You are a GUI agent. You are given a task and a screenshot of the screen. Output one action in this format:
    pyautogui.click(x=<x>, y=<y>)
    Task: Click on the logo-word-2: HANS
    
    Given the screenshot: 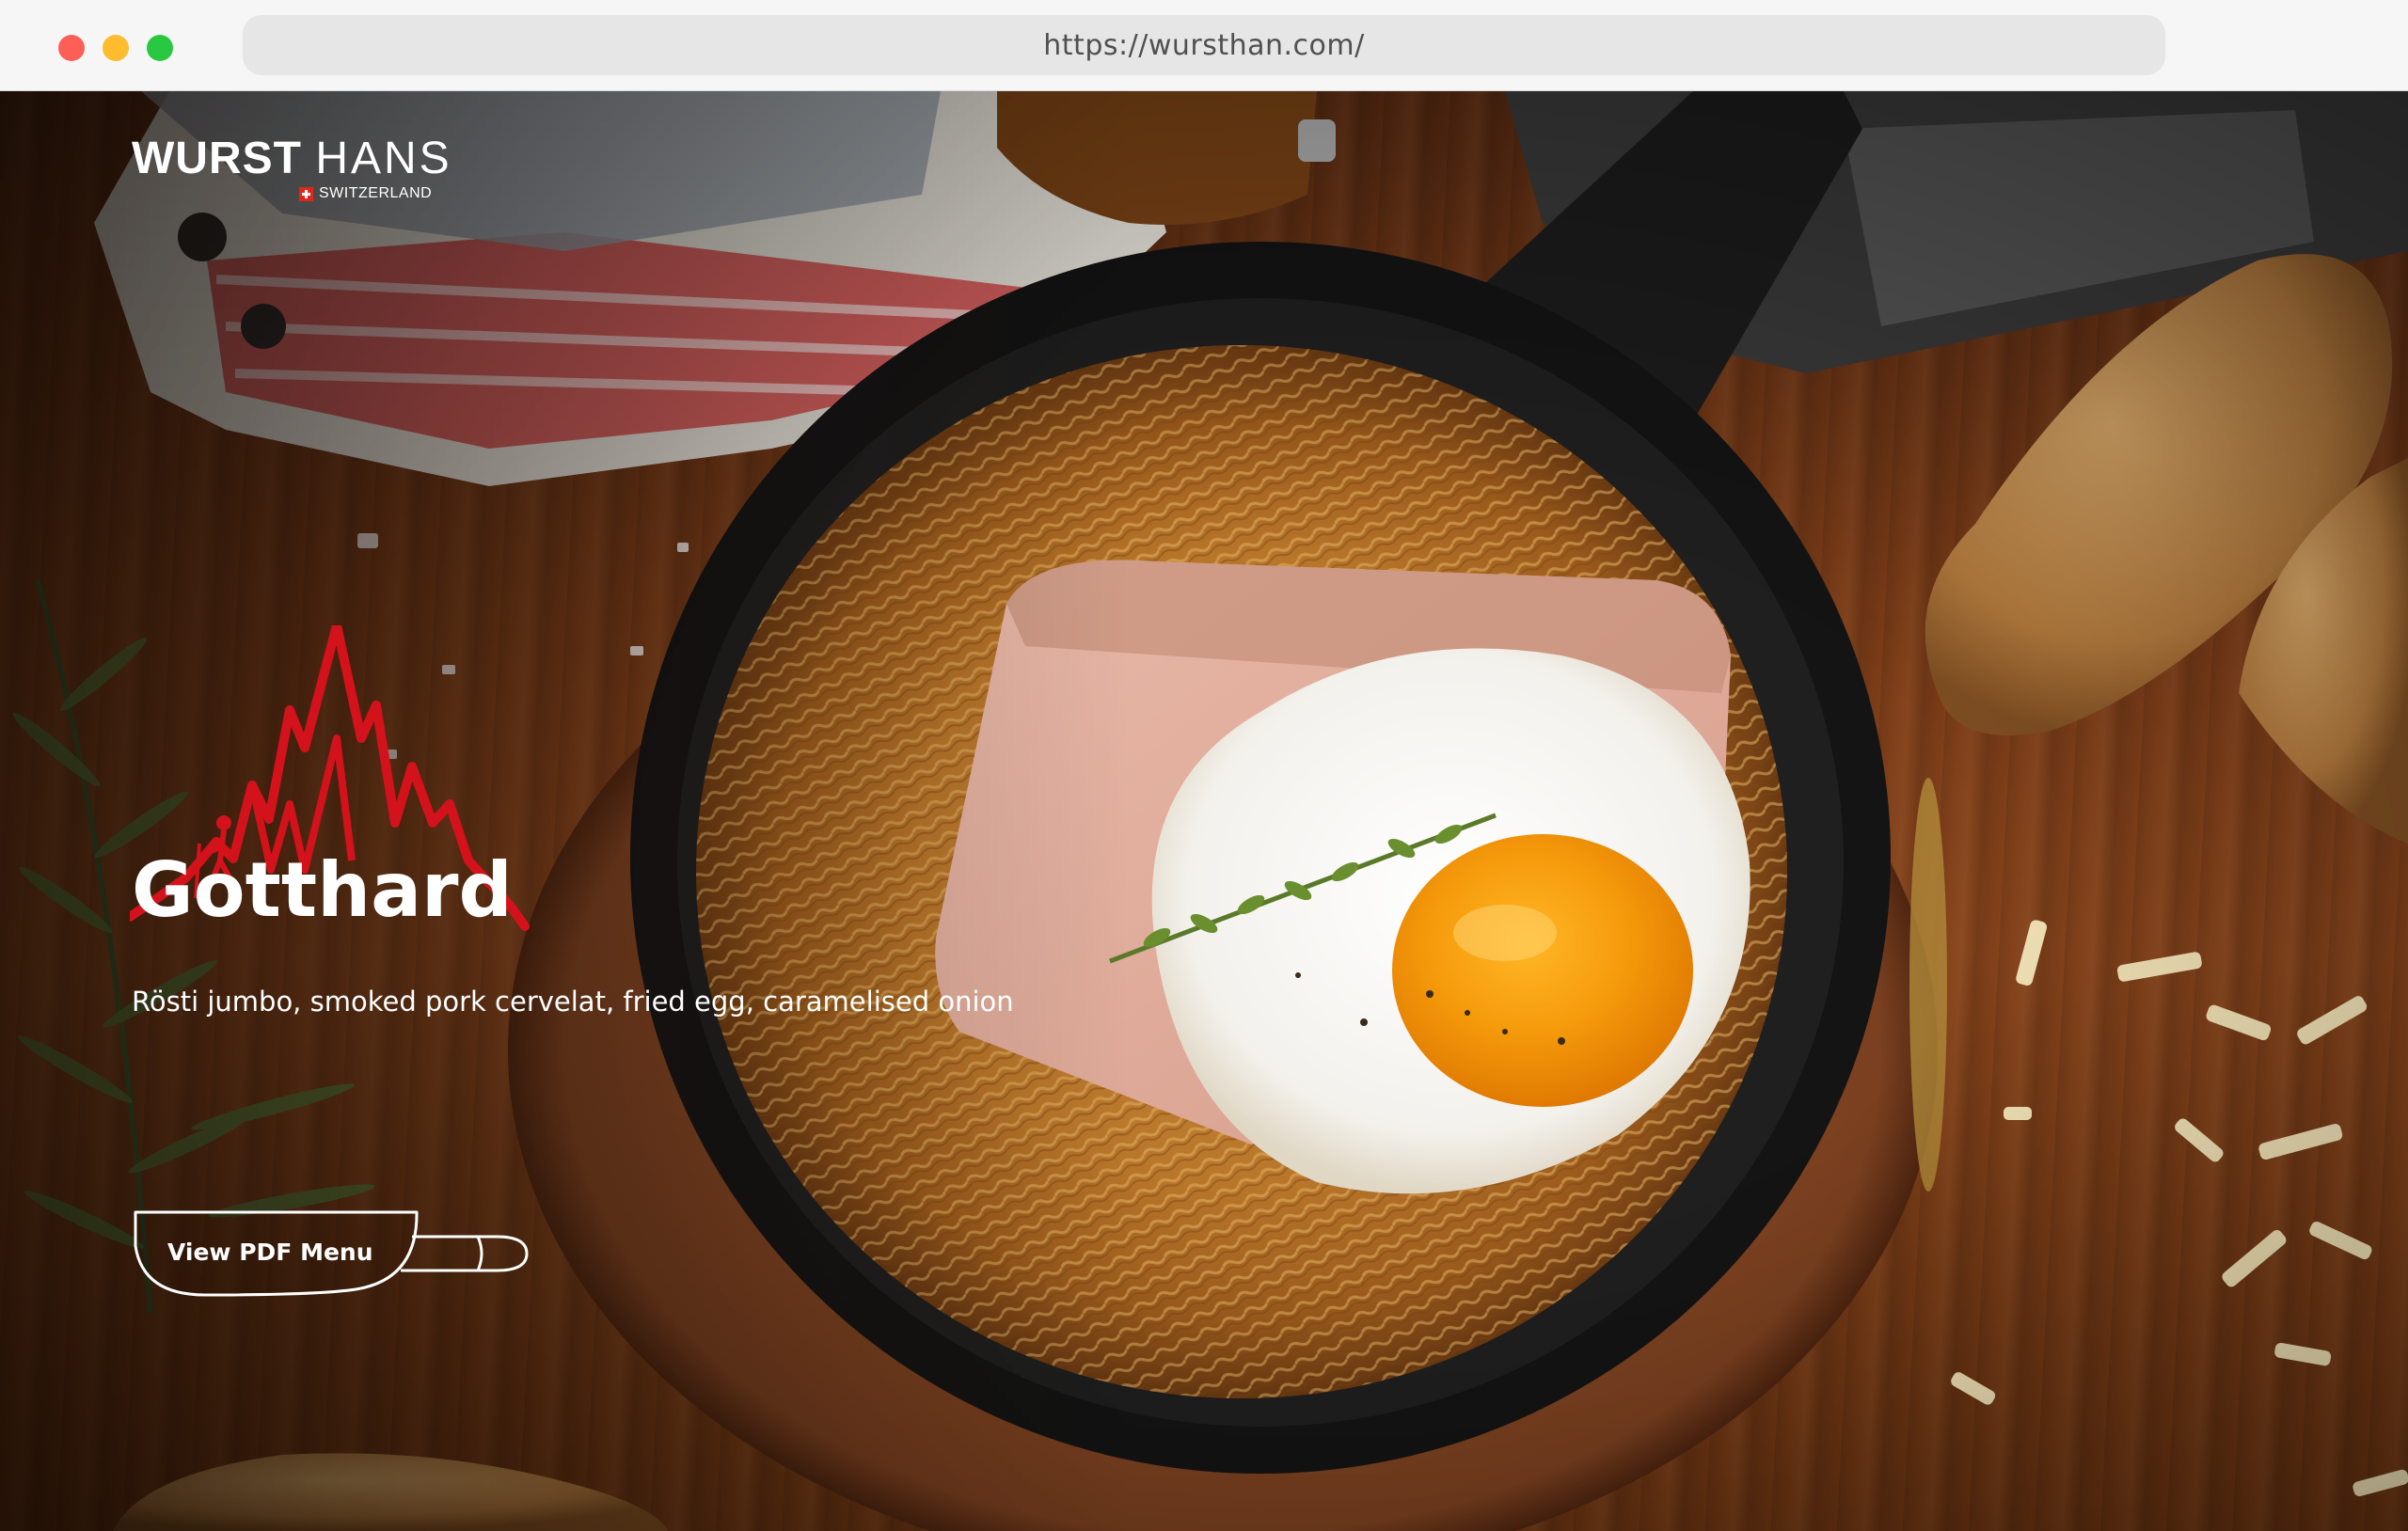 What is the action you would take?
    pyautogui.click(x=383, y=158)
    